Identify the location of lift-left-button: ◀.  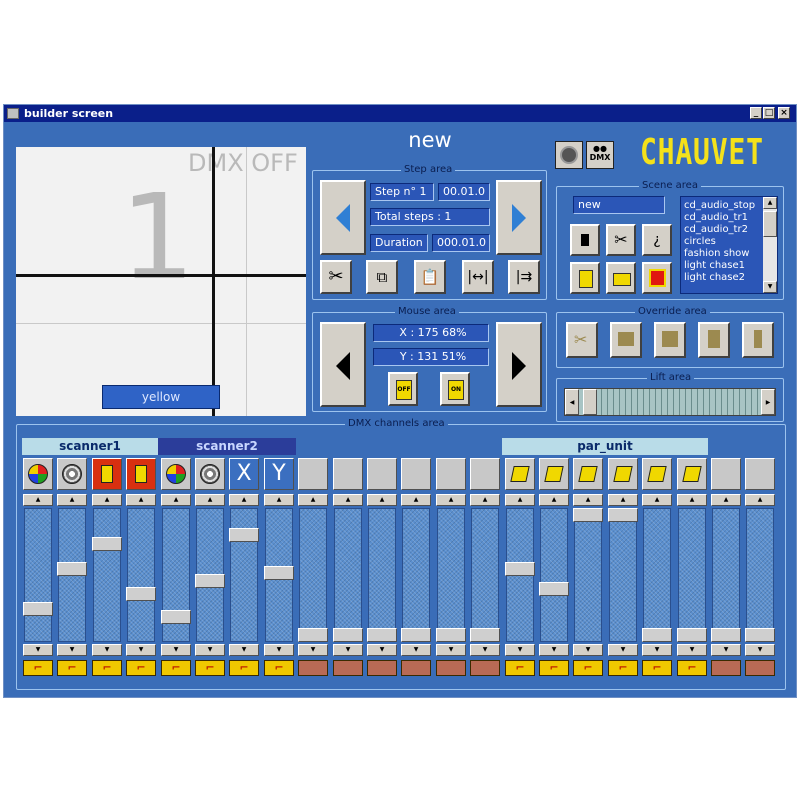
(572, 402).